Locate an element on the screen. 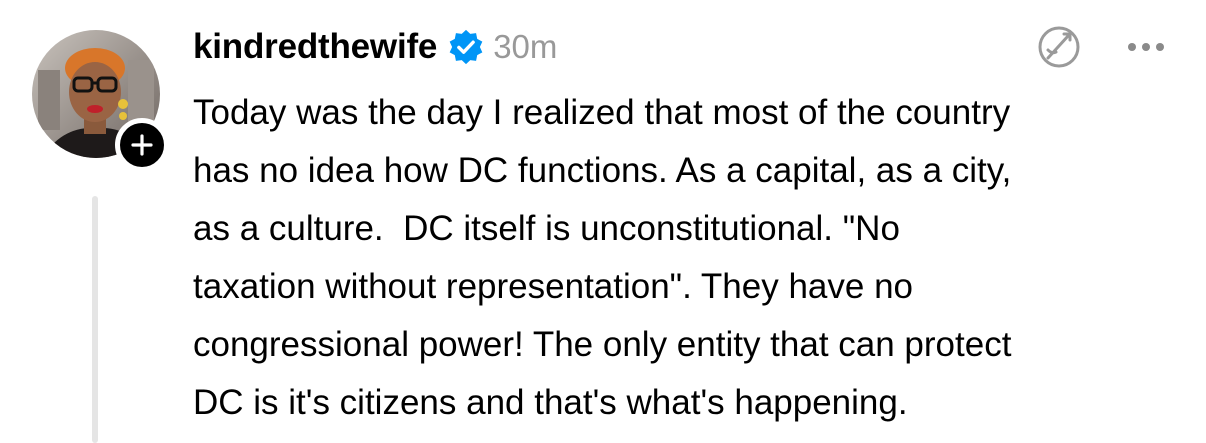 The width and height of the screenshot is (1206, 443). plus-icon is located at coordinates (142, 145).